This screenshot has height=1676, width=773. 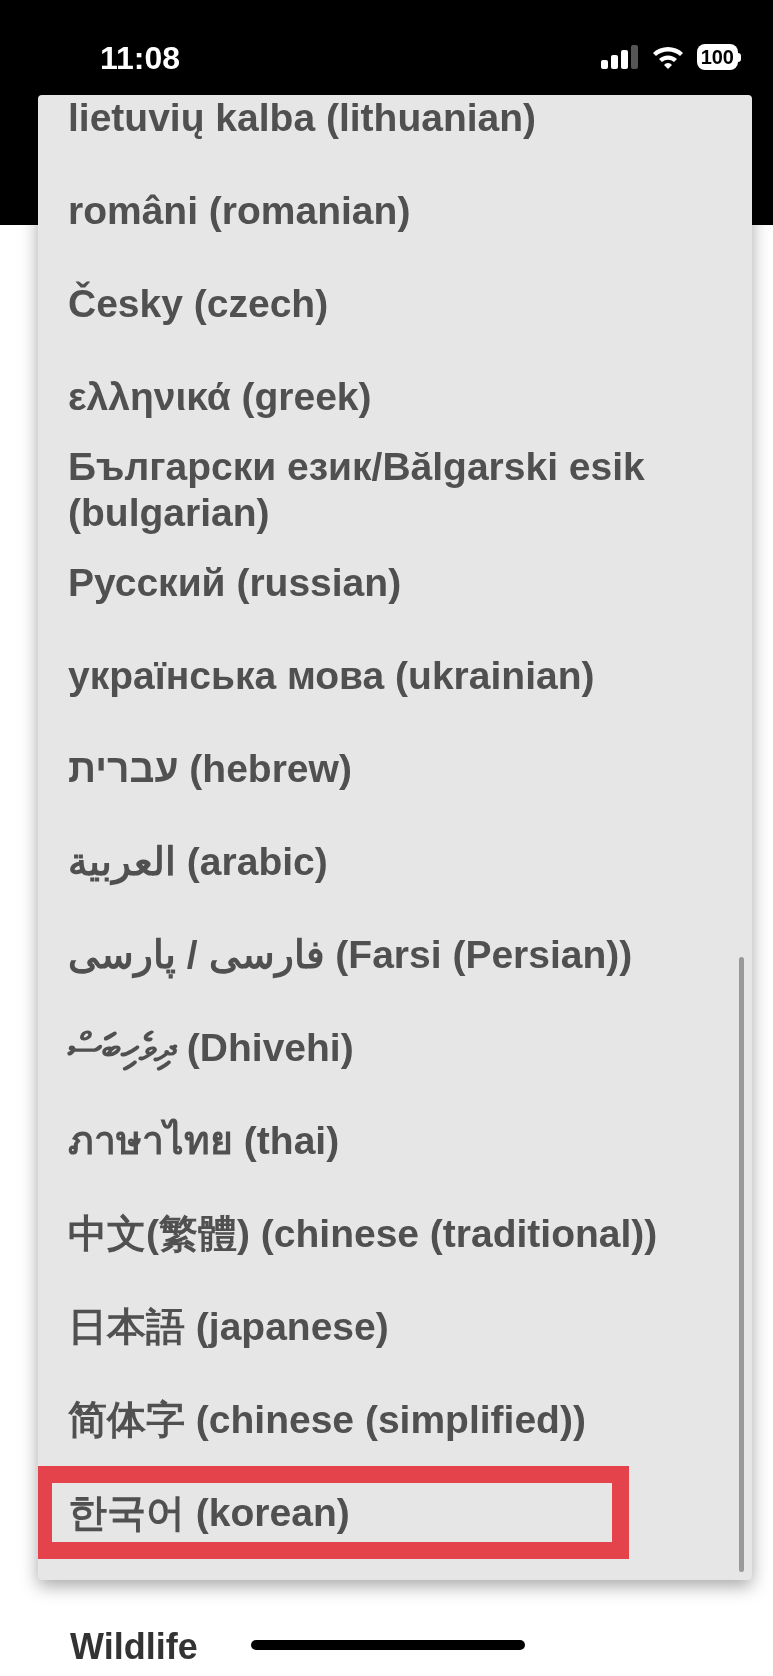 I want to click on language-option: 日本語 (japanese), so click(x=383, y=1326).